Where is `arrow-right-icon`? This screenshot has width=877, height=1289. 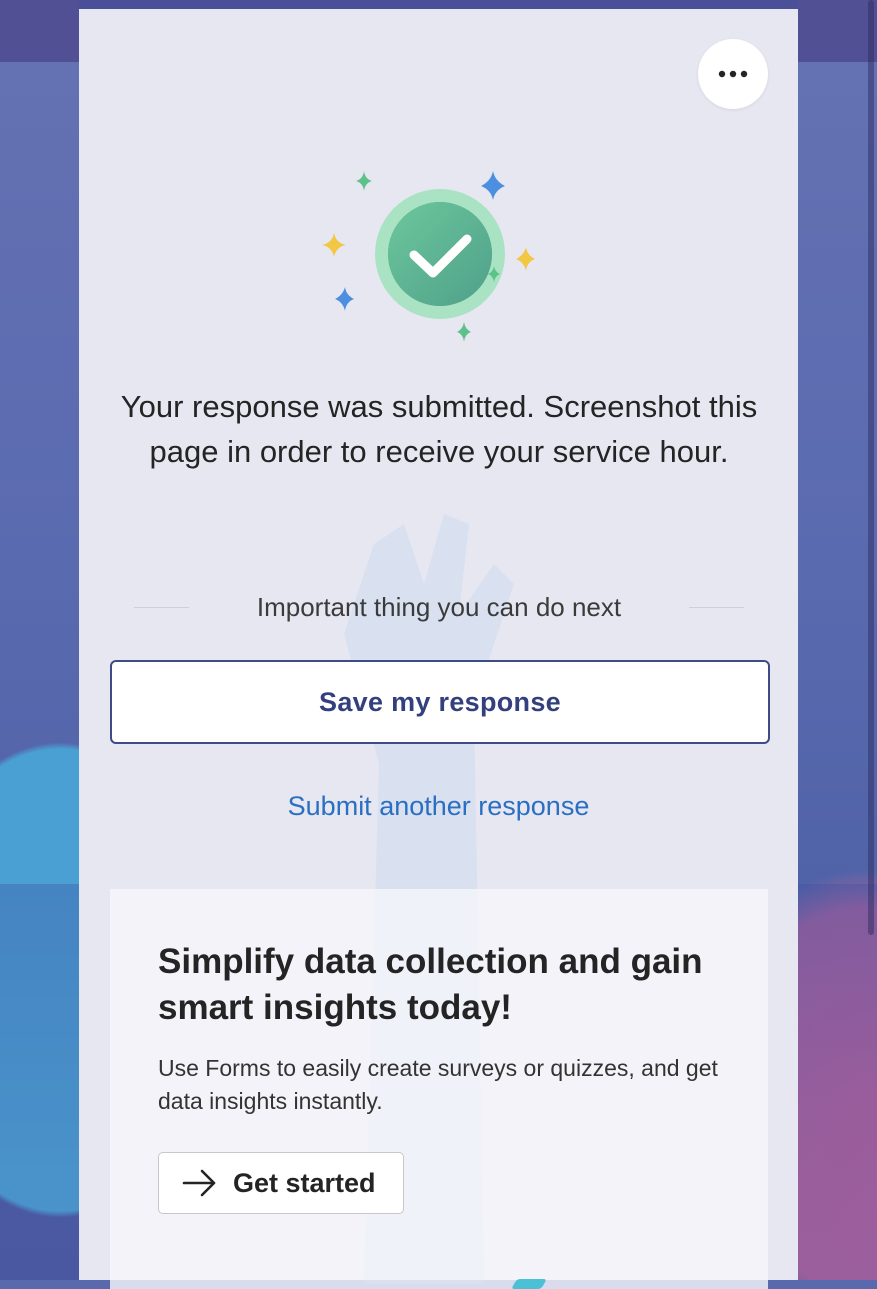 arrow-right-icon is located at coordinates (199, 1183).